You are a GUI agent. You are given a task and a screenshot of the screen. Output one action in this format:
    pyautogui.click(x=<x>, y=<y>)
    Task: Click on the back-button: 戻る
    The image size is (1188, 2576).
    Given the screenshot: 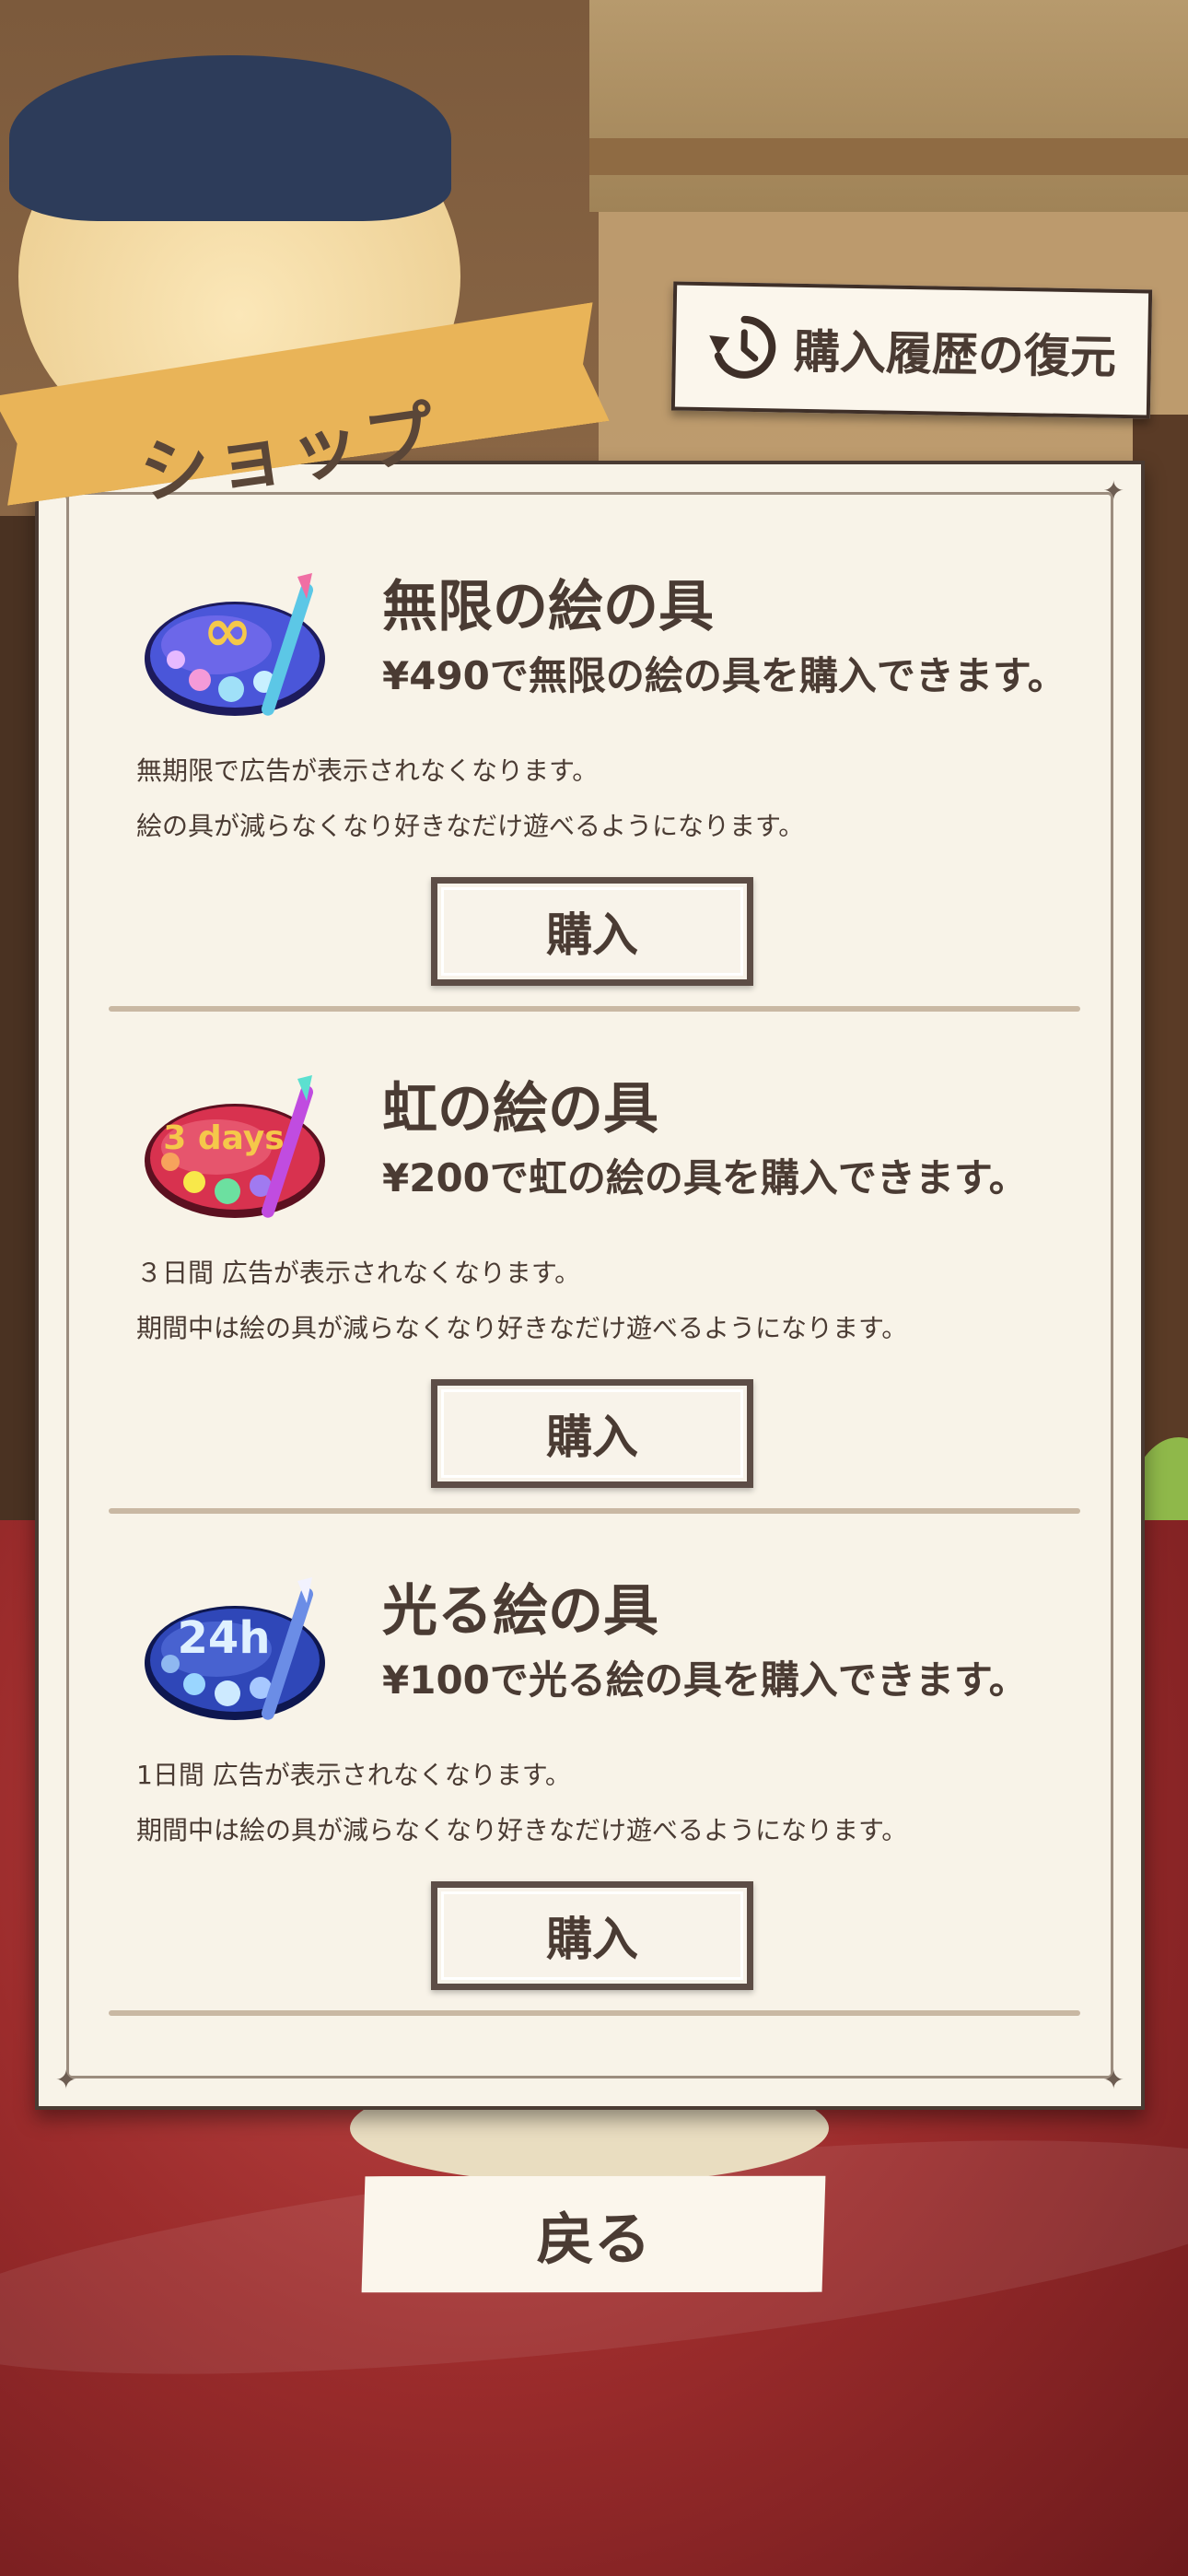 What is the action you would take?
    pyautogui.click(x=593, y=2234)
    